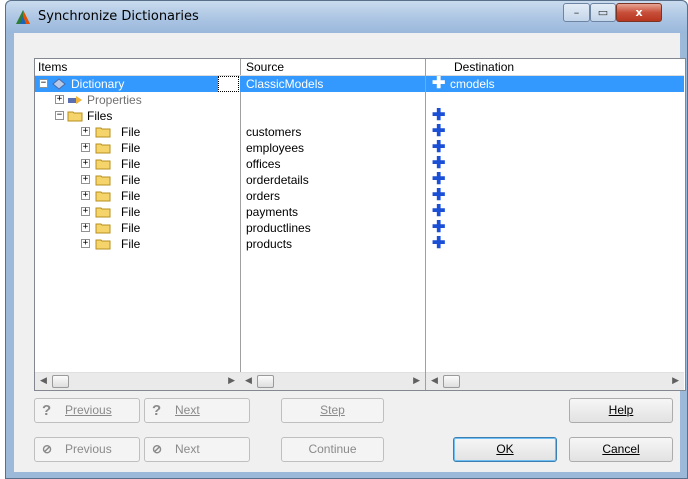 The image size is (688, 479). What do you see at coordinates (274, 132) in the screenshot?
I see `source-text: customers` at bounding box center [274, 132].